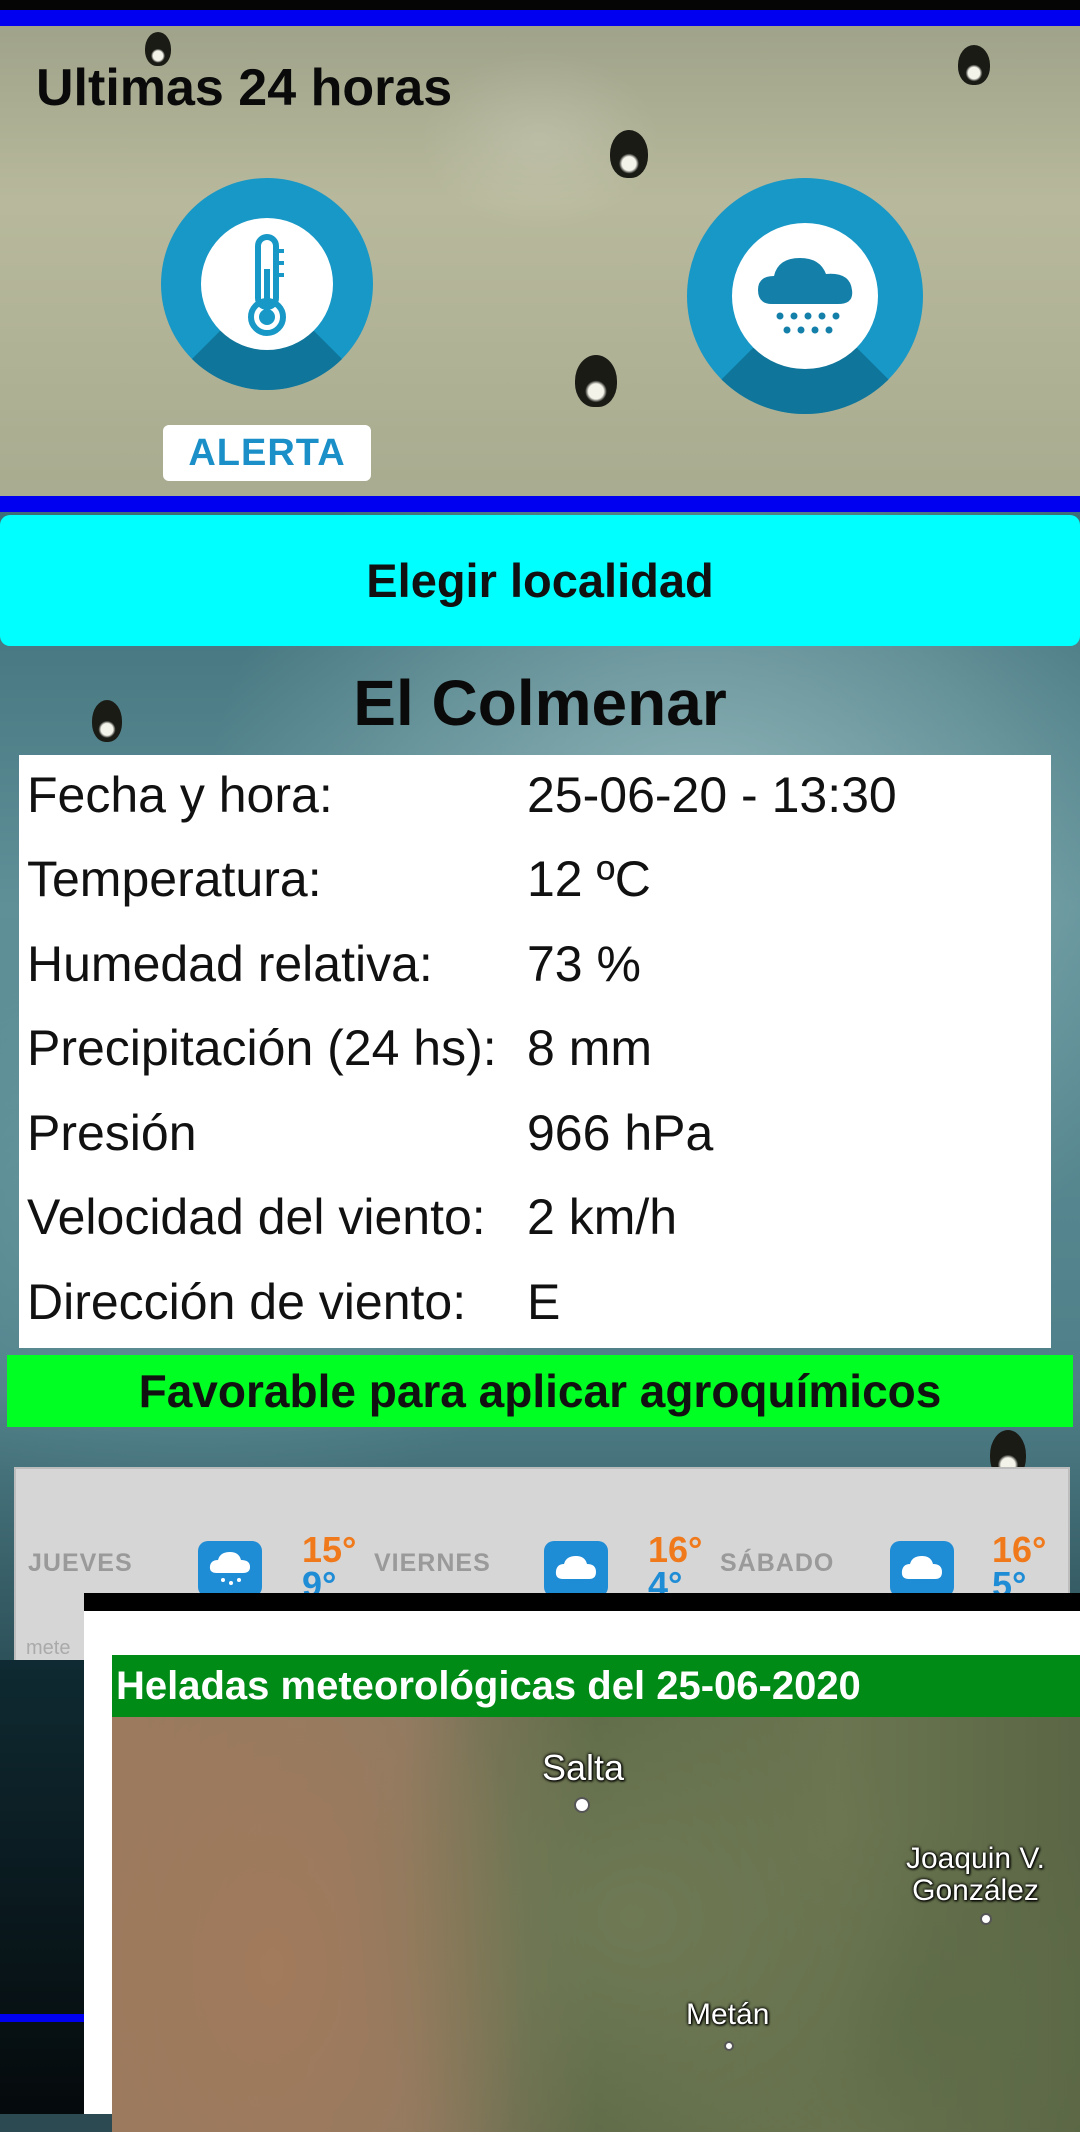  Describe the element at coordinates (976, 1874) in the screenshot. I see `map-city-label: Joaquin V. González` at that location.